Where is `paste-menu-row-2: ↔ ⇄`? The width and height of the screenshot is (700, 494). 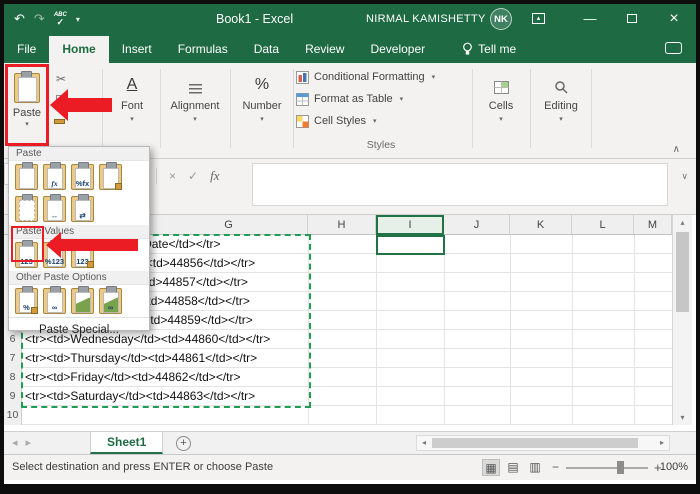
paste-menu-row-2: ↔ ⇄ is located at coordinates (79, 209).